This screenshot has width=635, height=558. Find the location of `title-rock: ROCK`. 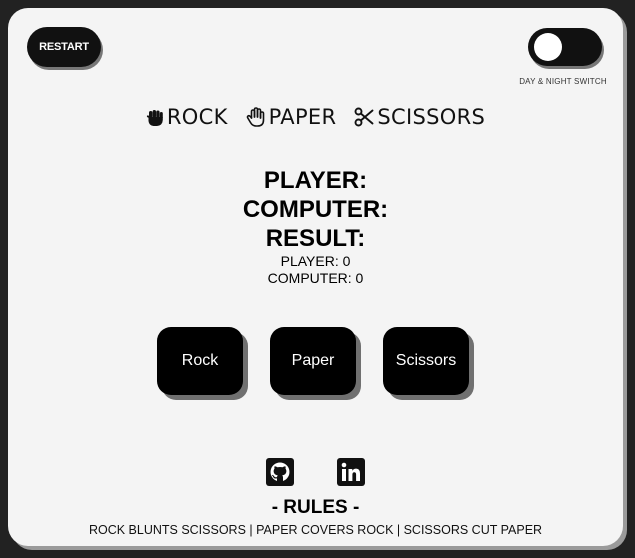

title-rock: ROCK is located at coordinates (187, 117).